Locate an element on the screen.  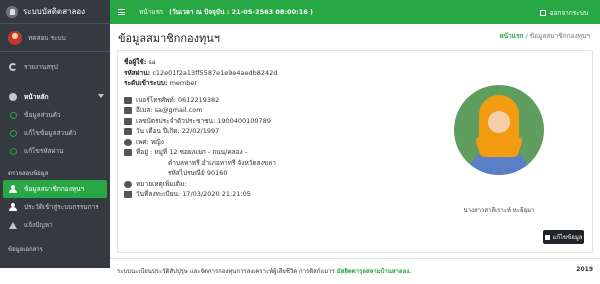
logout-button: ออกจากระบบ is located at coordinates (563, 13).